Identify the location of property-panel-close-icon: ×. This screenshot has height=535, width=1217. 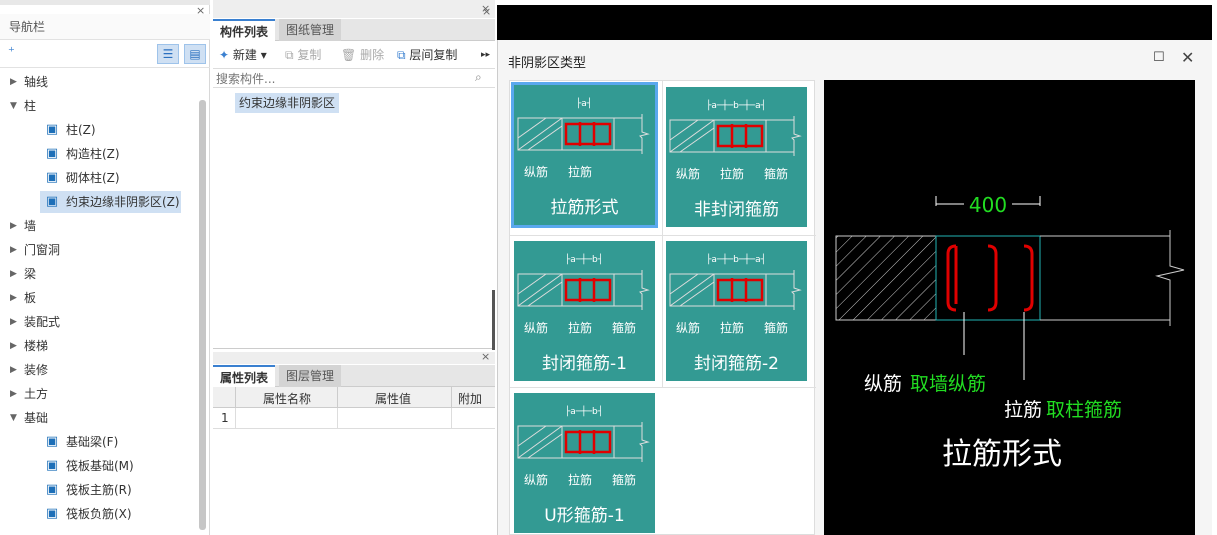
(485, 356).